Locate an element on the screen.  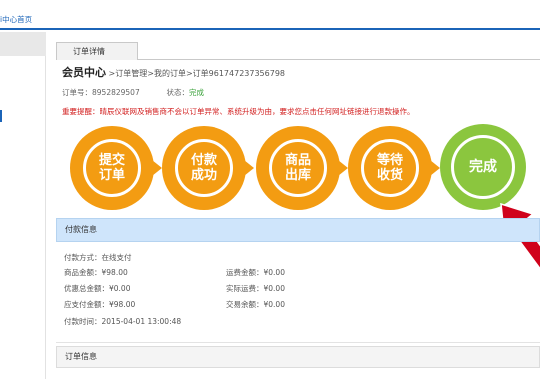
step-goods-shipped-label: 商品出库 is located at coordinates (297, 168).